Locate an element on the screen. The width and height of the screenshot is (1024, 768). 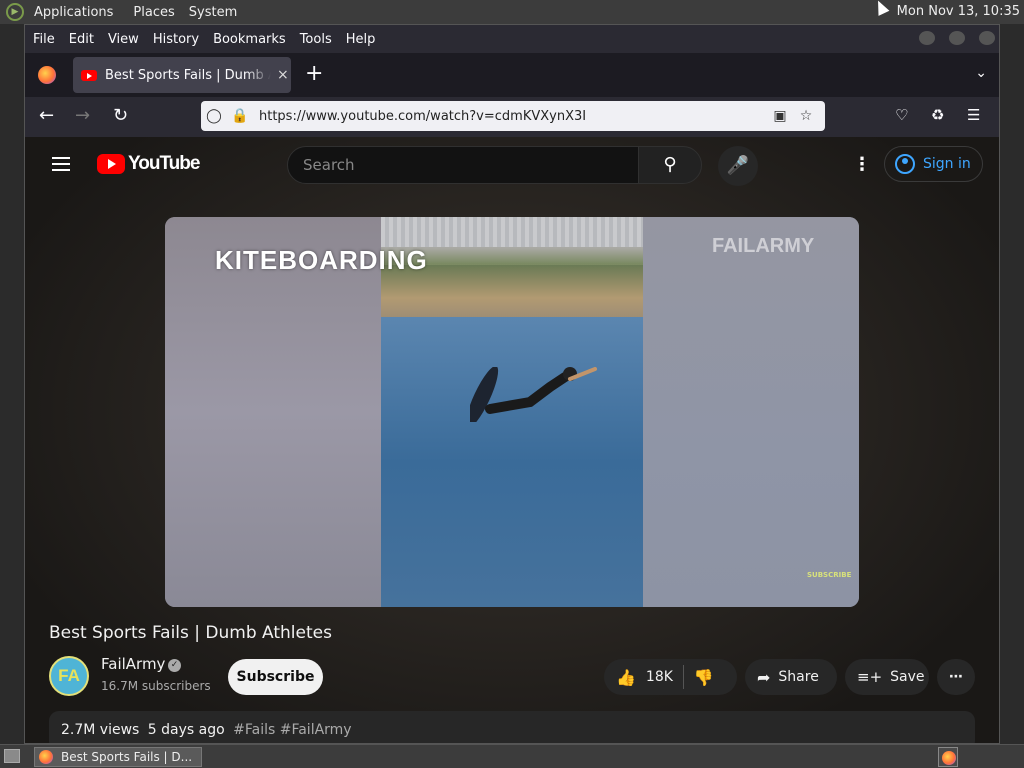
app-menu-hamburger-icon: ☰ is located at coordinates (973, 115).